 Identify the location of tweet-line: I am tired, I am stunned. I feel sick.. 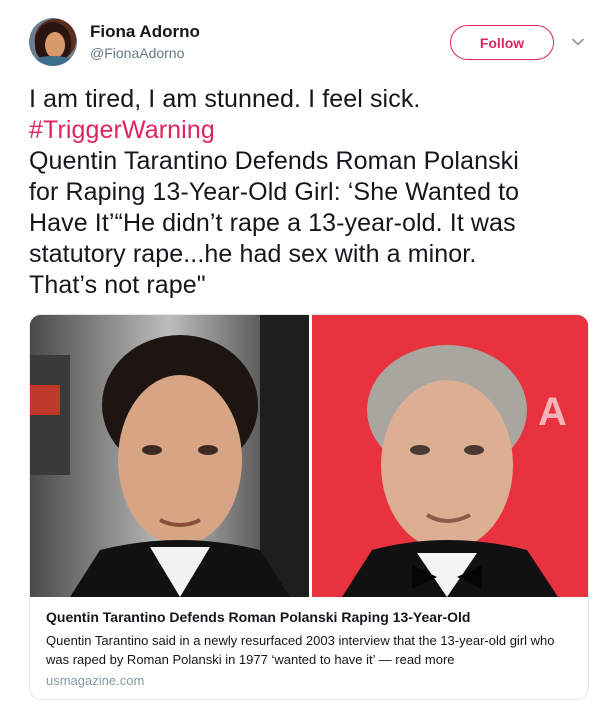
(225, 99).